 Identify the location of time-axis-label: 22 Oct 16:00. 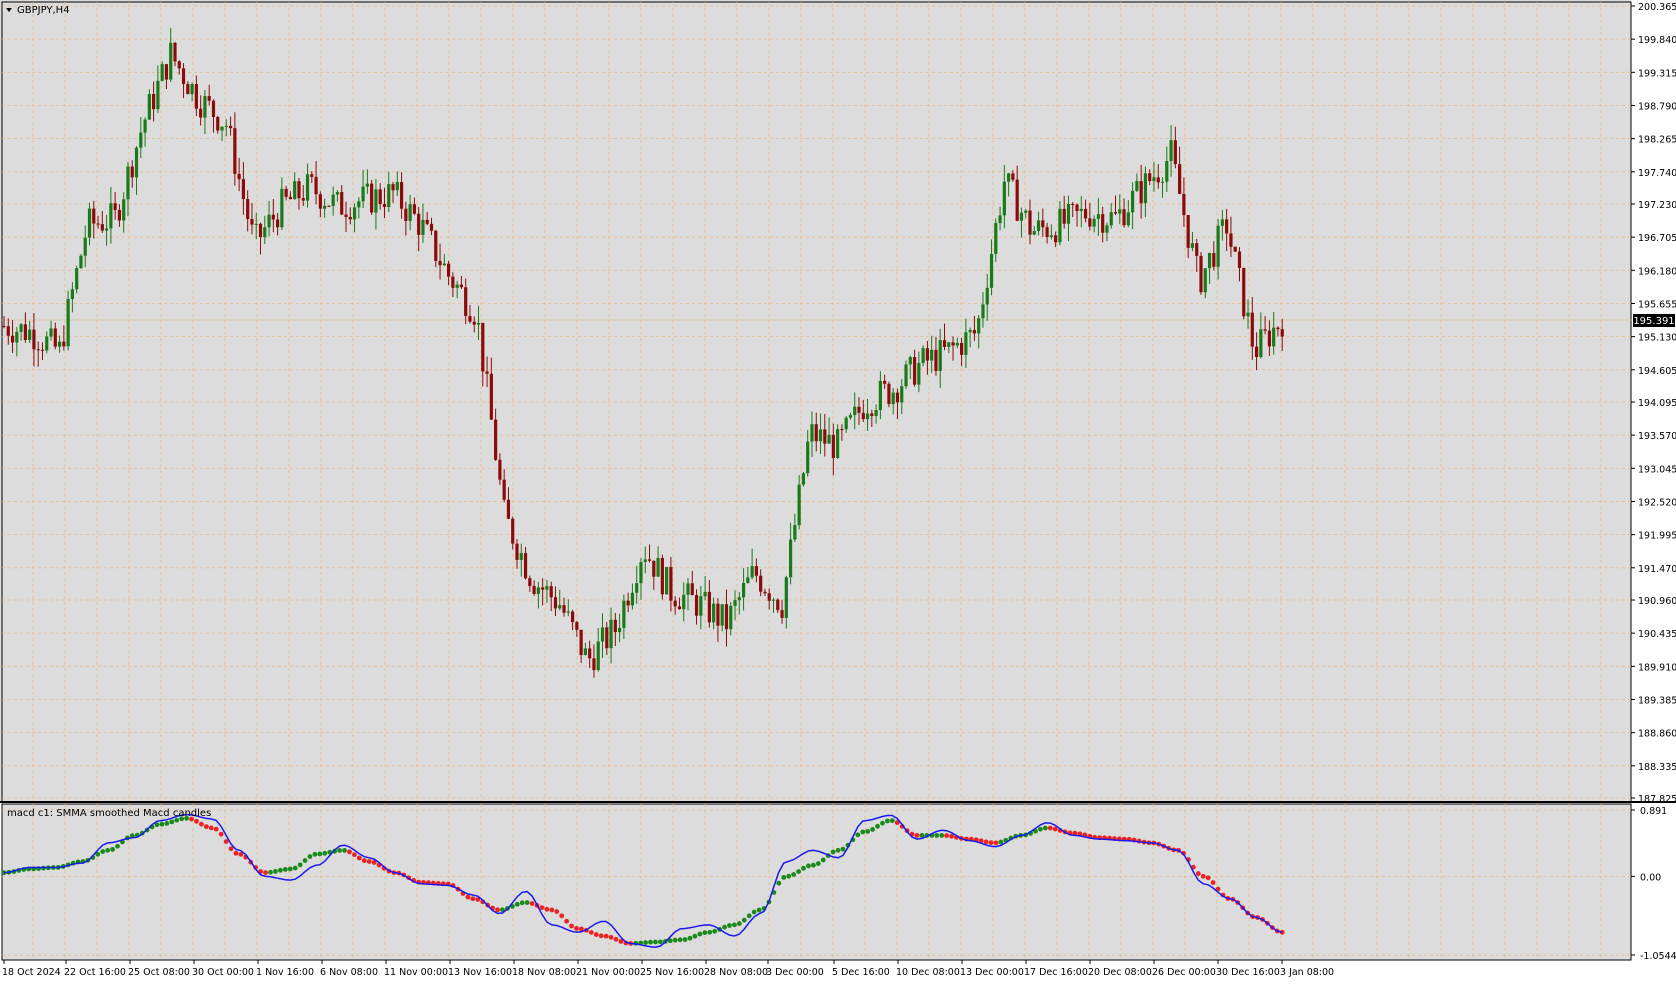
(95, 972).